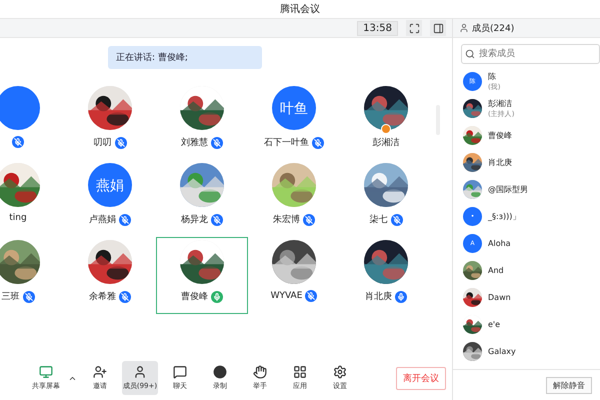 Image resolution: width=600 pixels, height=400 pixels. What do you see at coordinates (102, 220) in the screenshot?
I see `participant-name: 卢燕娟` at bounding box center [102, 220].